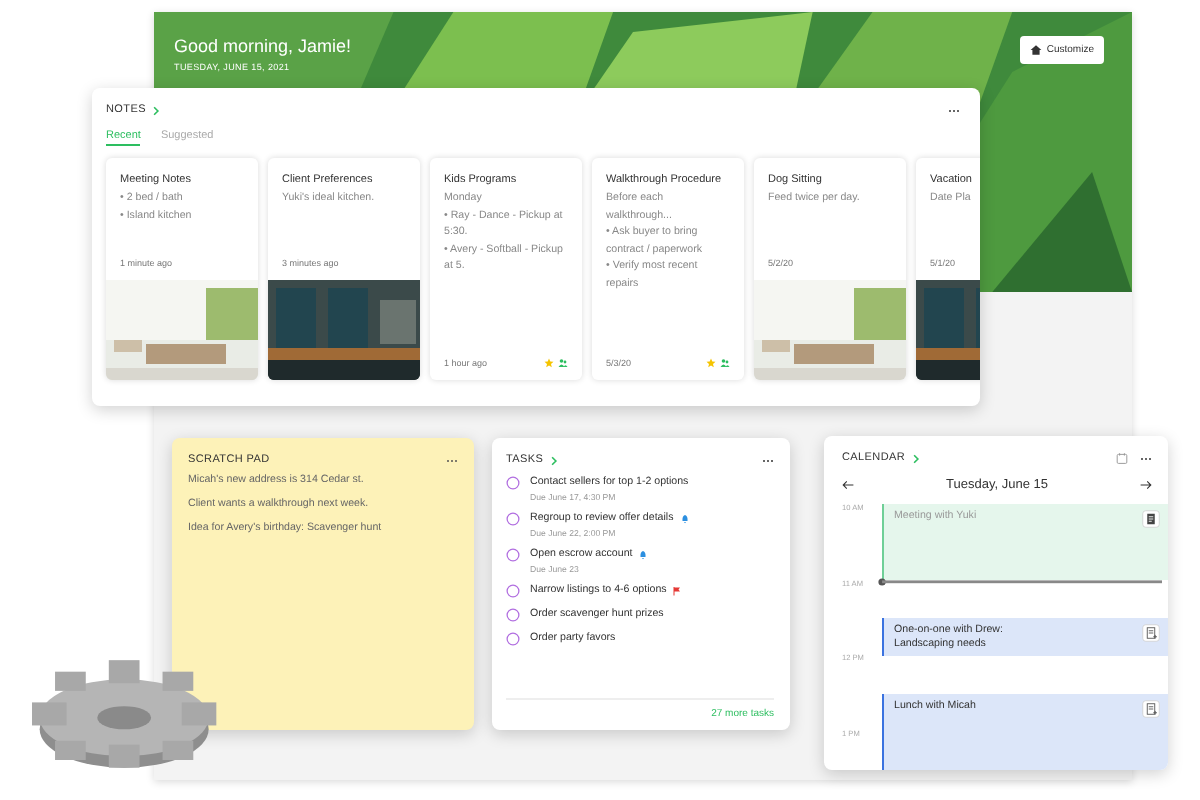 Image resolution: width=1200 pixels, height=800 pixels. What do you see at coordinates (1145, 485) in the screenshot?
I see `arrow-right-icon` at bounding box center [1145, 485].